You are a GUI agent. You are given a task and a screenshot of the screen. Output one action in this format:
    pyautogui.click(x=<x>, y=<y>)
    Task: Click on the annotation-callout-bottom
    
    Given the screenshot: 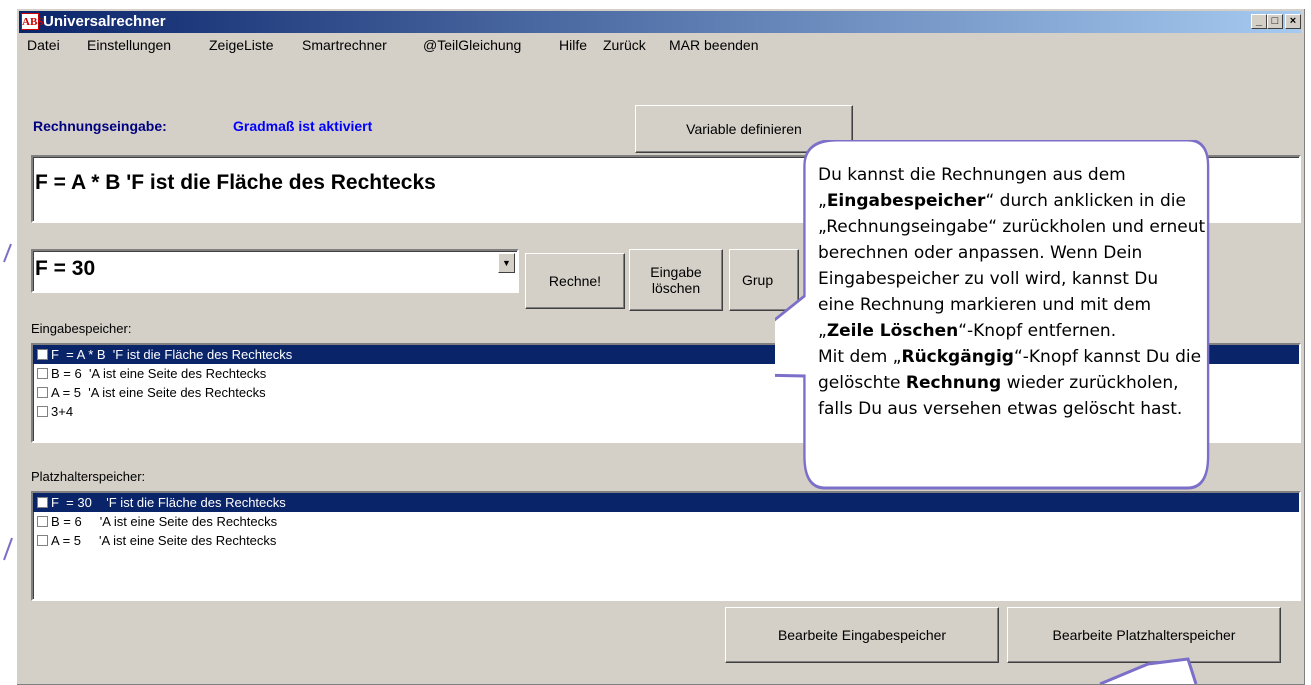 What is the action you would take?
    pyautogui.click(x=1148, y=670)
    